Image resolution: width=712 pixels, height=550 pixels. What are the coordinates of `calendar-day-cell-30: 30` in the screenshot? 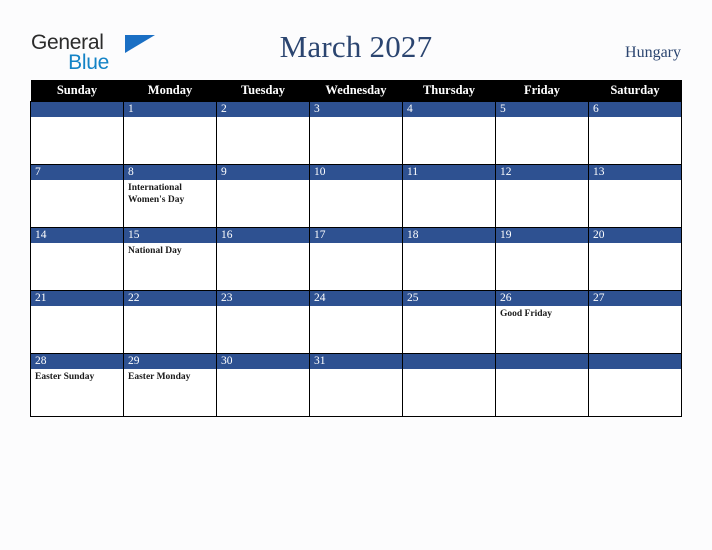 It's located at (263, 385).